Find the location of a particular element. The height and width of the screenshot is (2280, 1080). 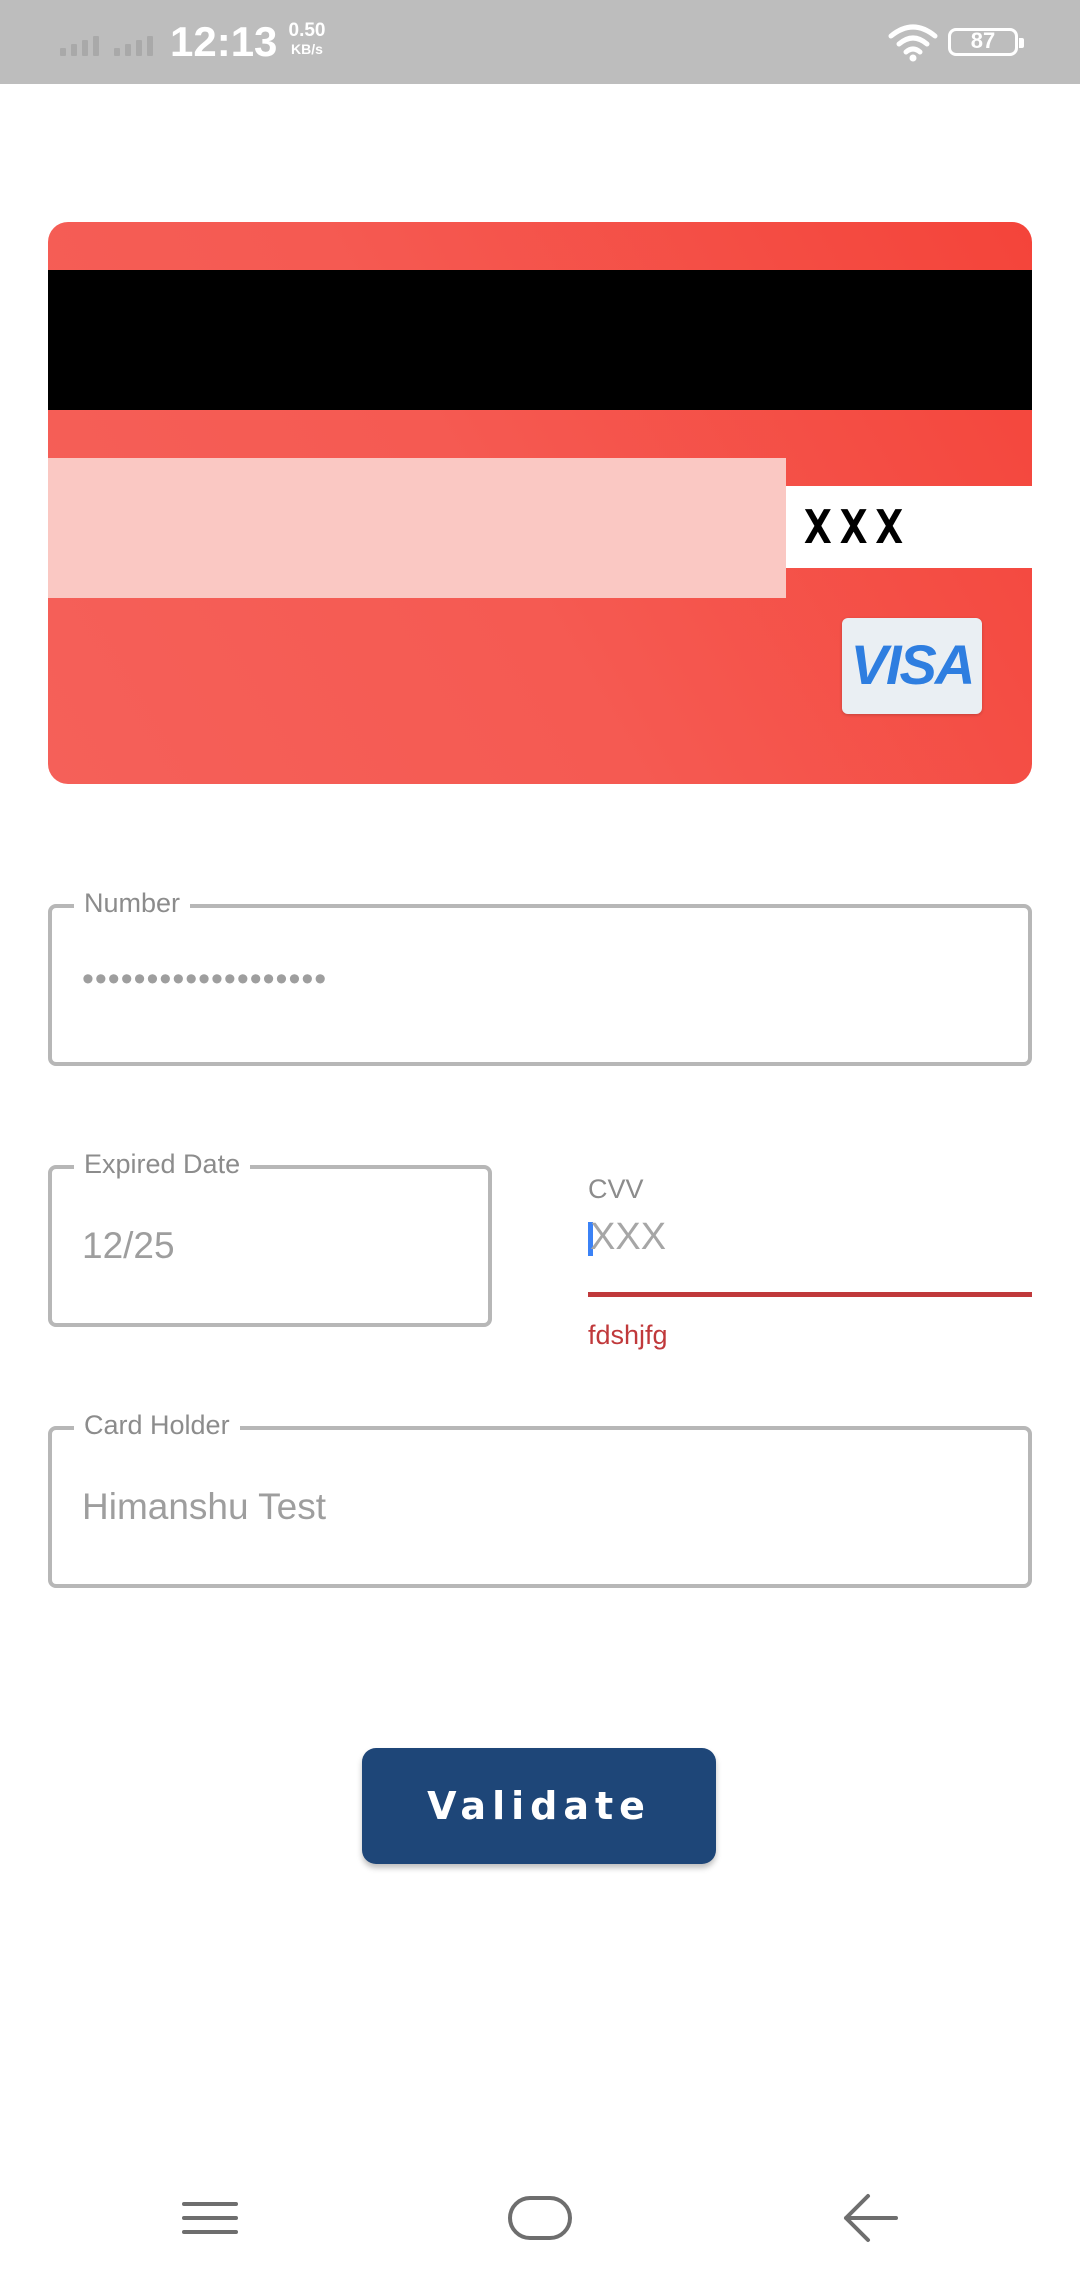

cvv-placeholder: XXX is located at coordinates (628, 1237).